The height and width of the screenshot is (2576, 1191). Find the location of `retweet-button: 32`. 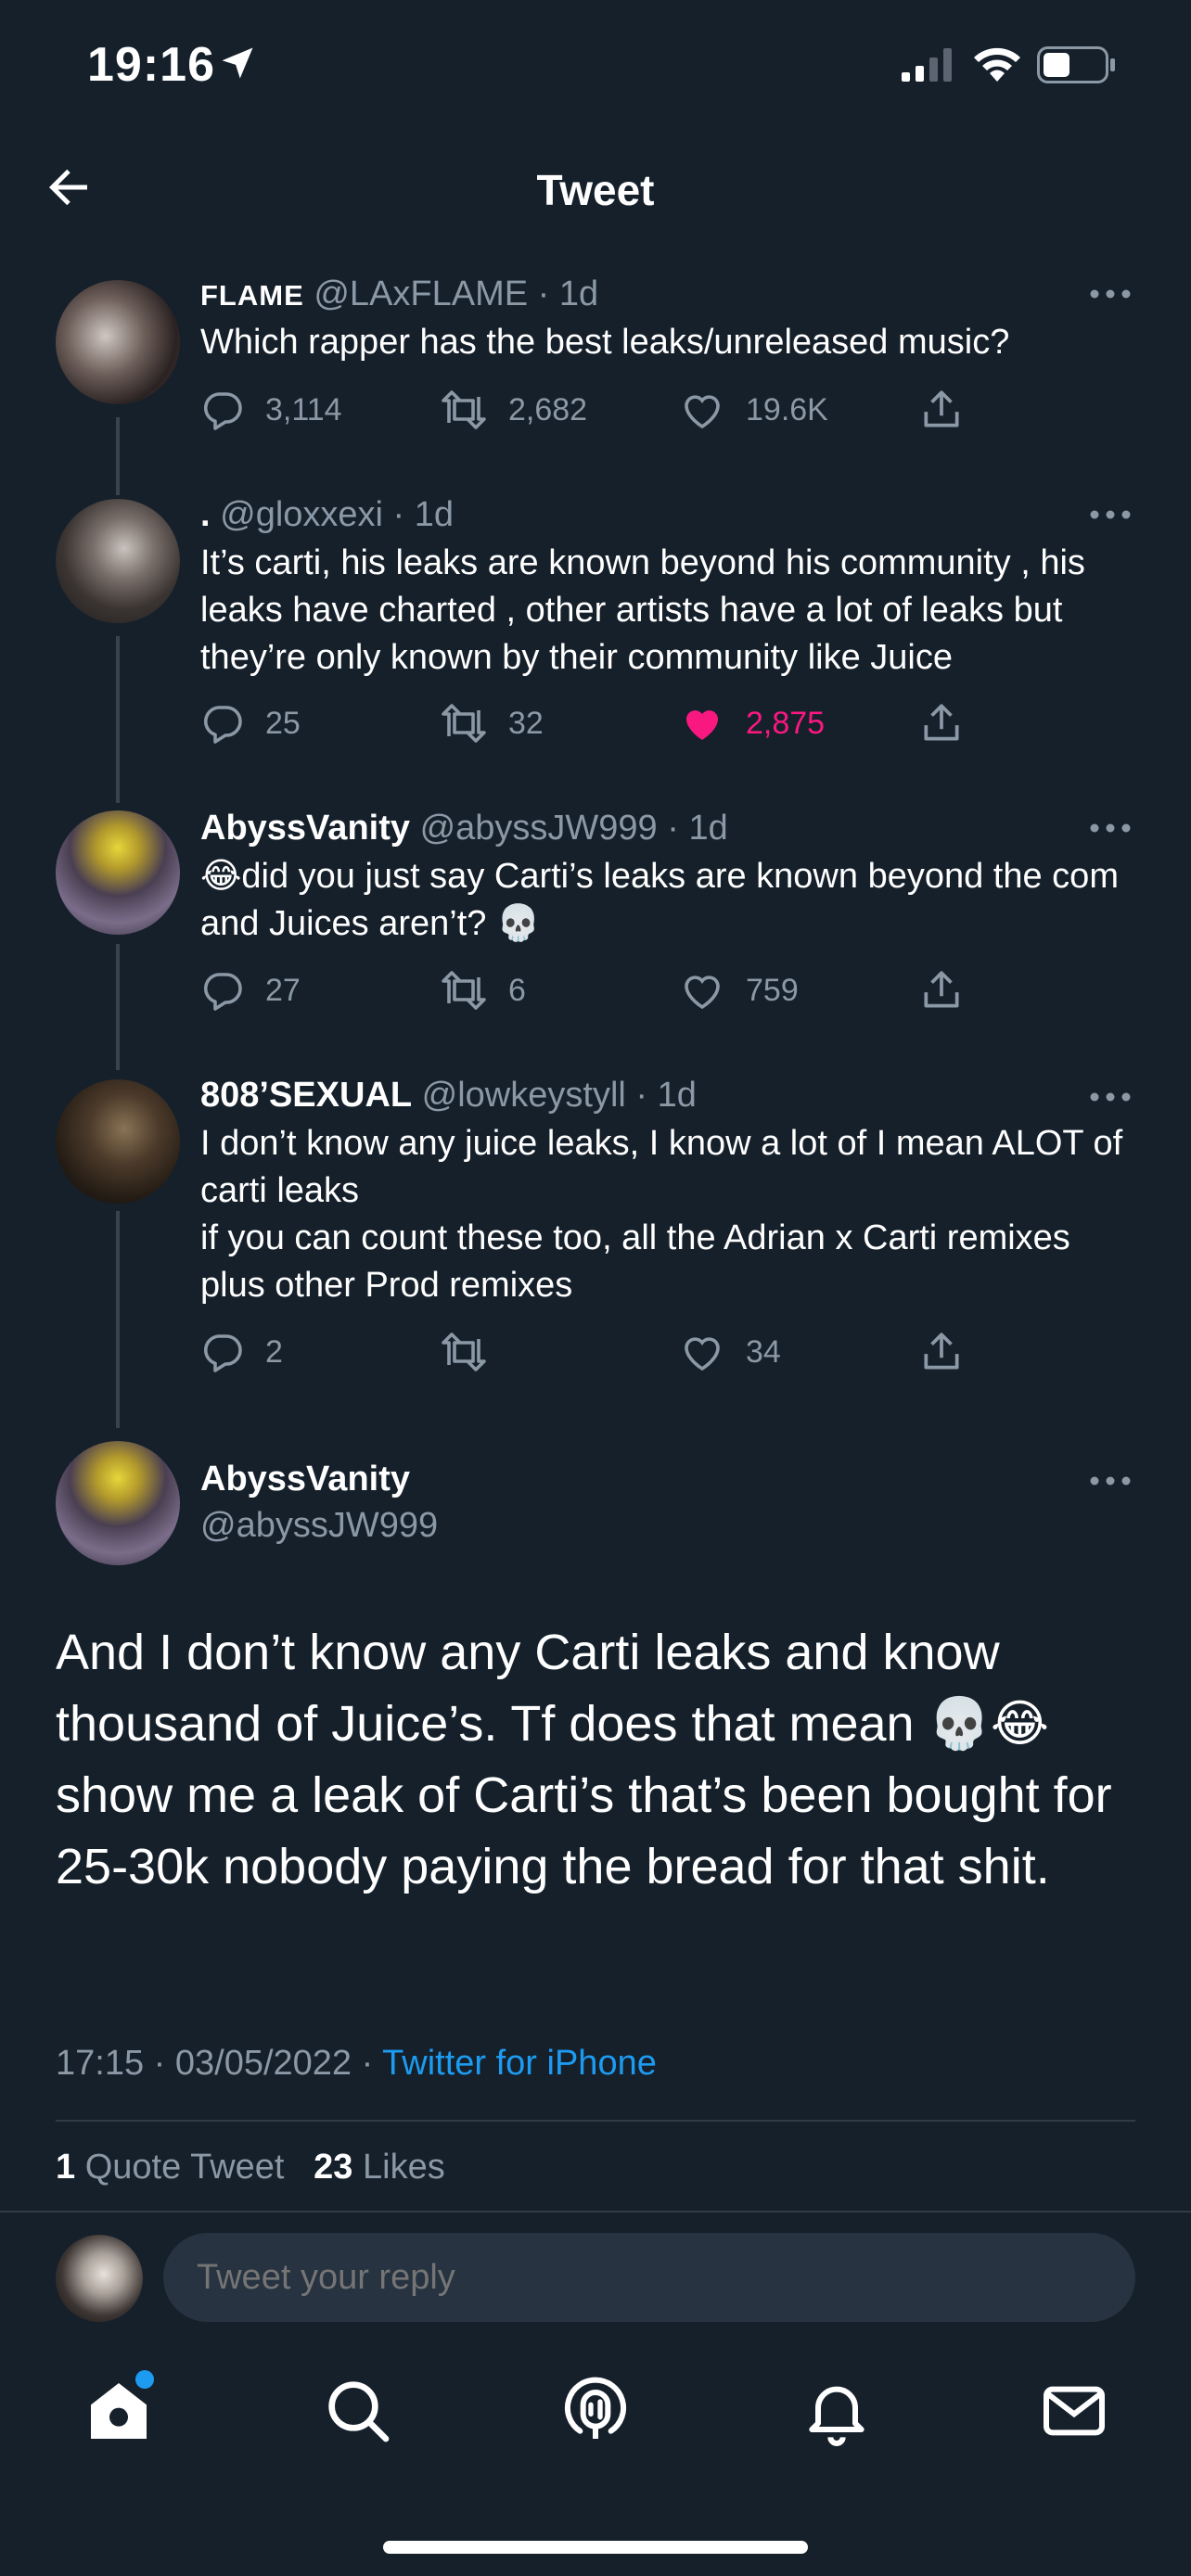

retweet-button: 32 is located at coordinates (492, 723).